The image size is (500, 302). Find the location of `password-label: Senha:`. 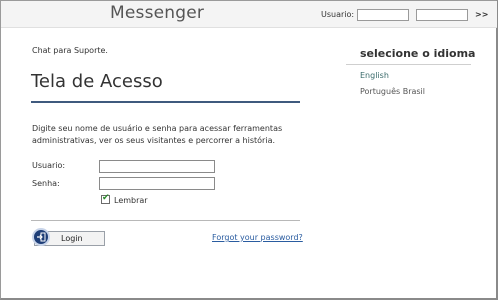

password-label: Senha: is located at coordinates (46, 183).